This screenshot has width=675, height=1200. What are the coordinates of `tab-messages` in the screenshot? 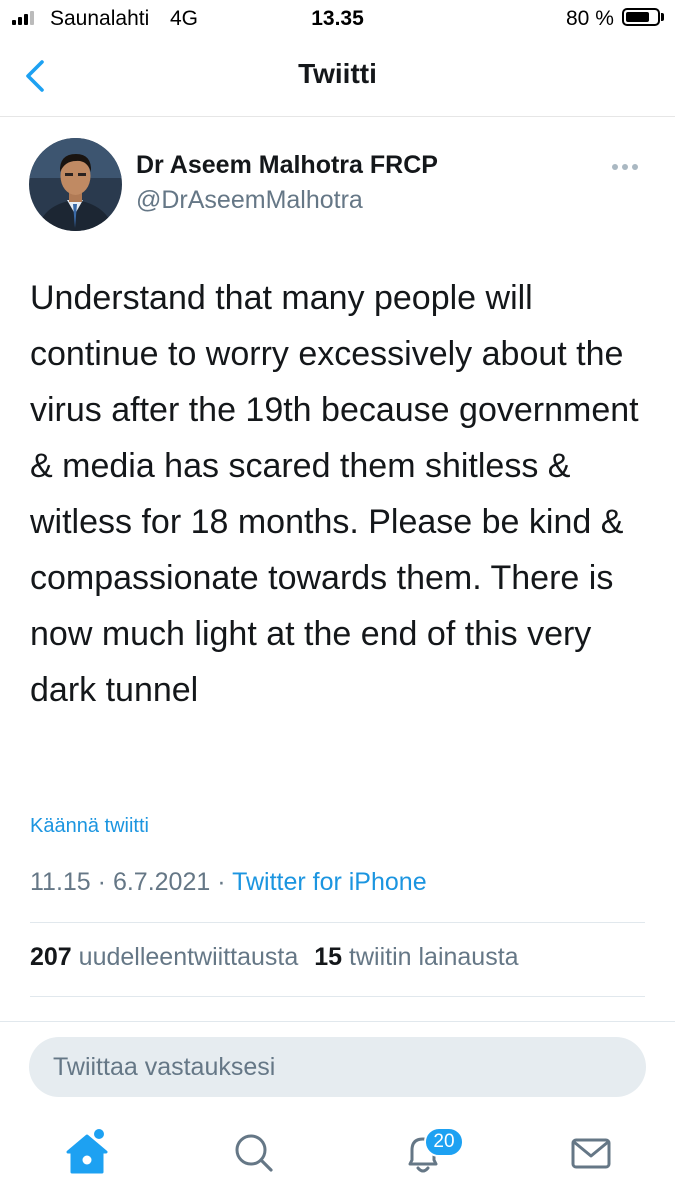 It's located at (591, 1153).